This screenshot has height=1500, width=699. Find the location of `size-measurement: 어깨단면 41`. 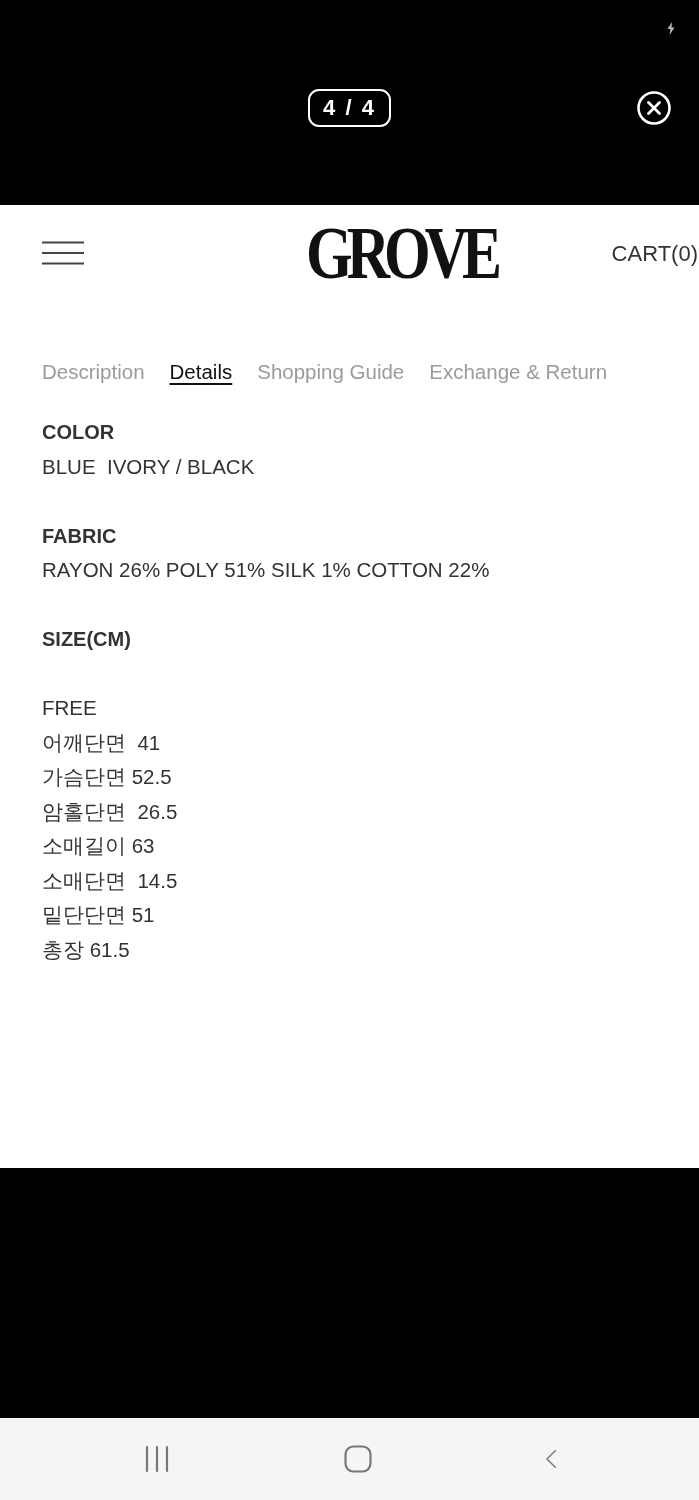

size-measurement: 어깨단면 41 is located at coordinates (102, 742).